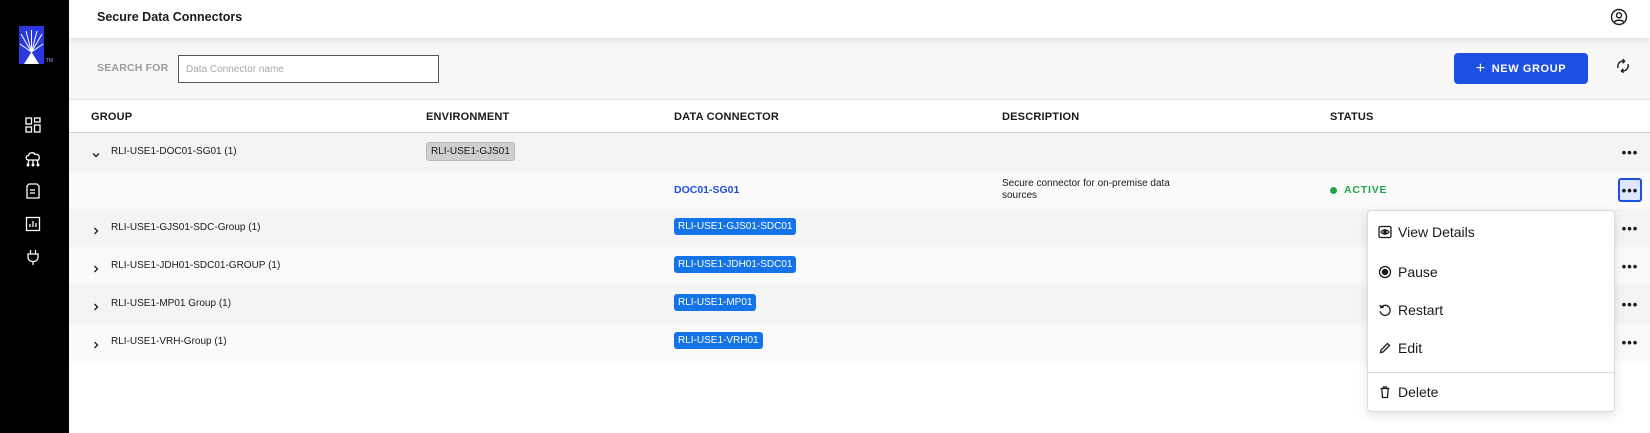 The height and width of the screenshot is (433, 1650). What do you see at coordinates (1385, 310) in the screenshot?
I see `restart-icon` at bounding box center [1385, 310].